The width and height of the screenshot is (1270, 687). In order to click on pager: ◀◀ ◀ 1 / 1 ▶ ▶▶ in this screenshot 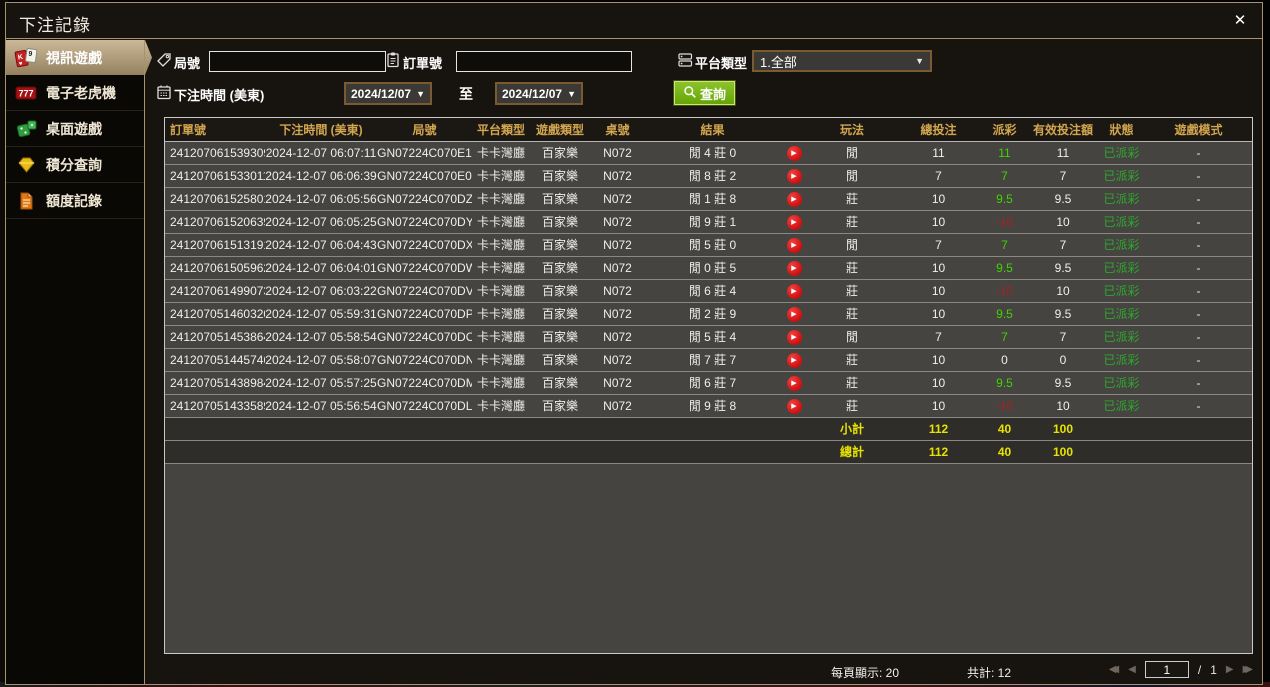, I will do `click(1181, 669)`.